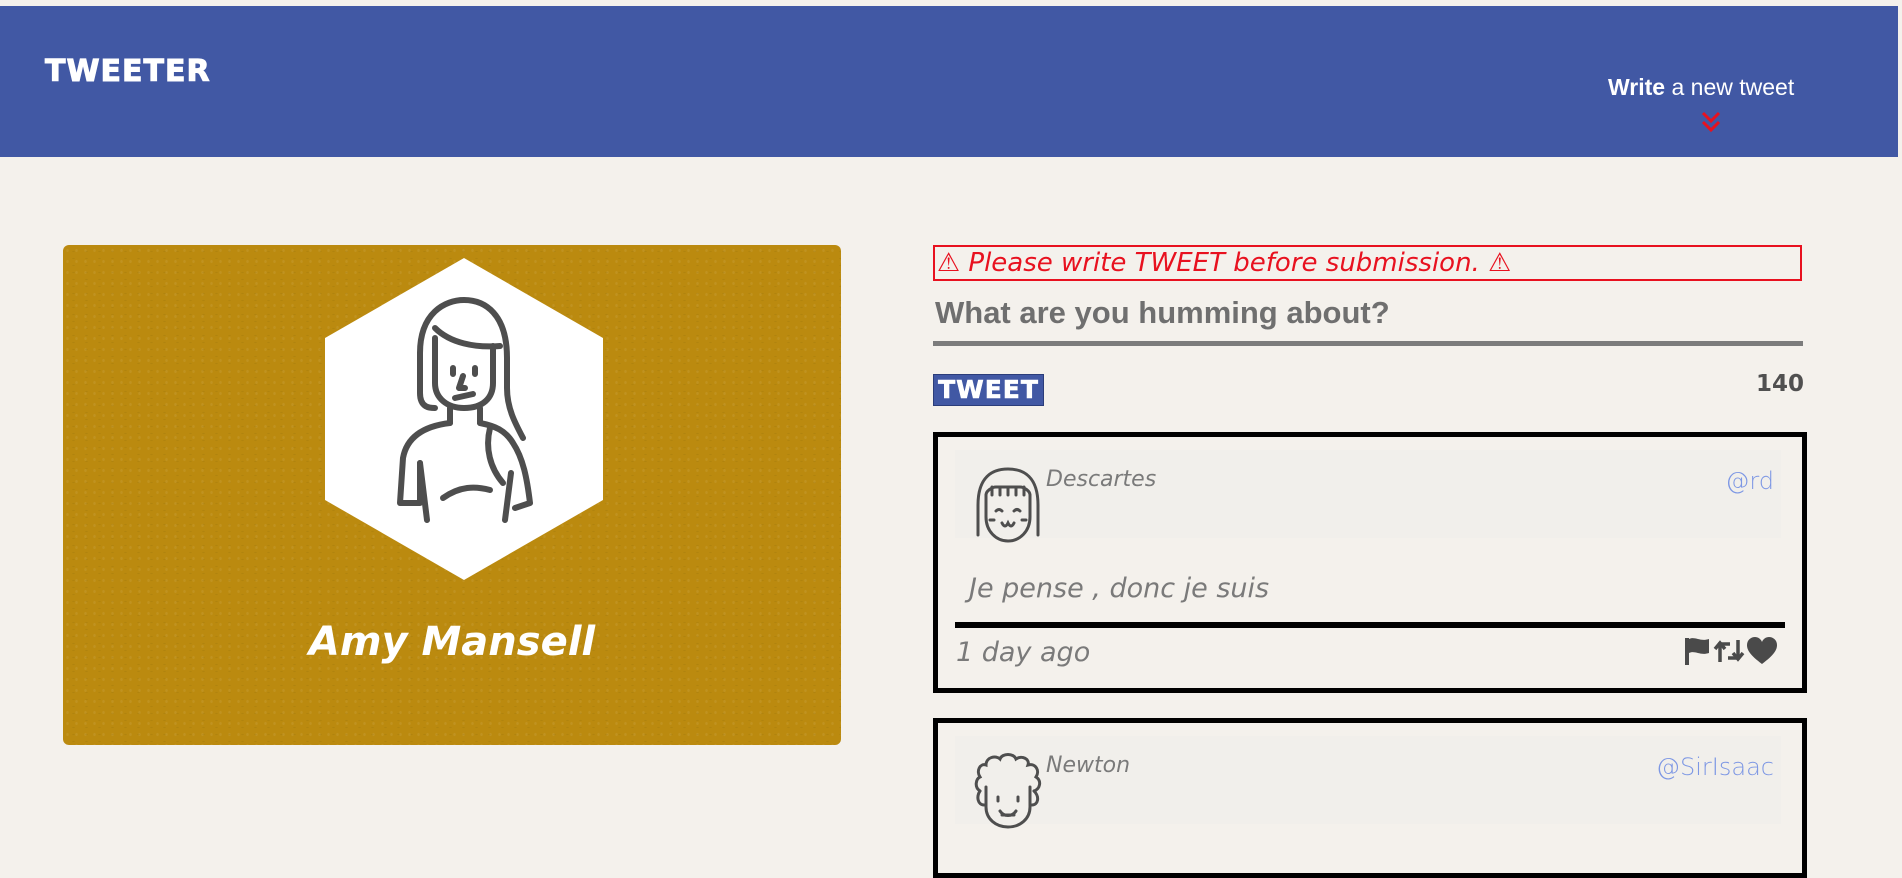 Image resolution: width=1902 pixels, height=878 pixels. Describe the element at coordinates (1711, 122) in the screenshot. I see `double-chevron-down-icon` at that location.